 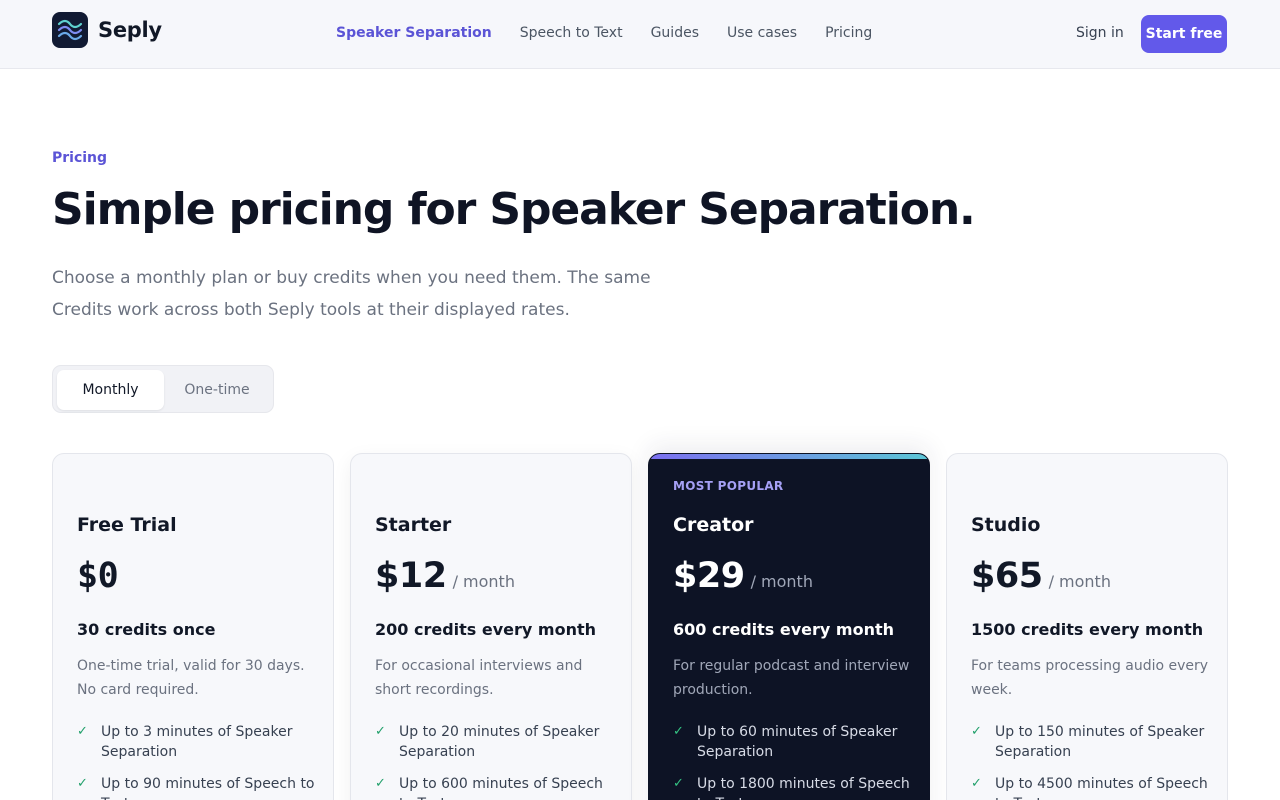 What do you see at coordinates (411, 576) in the screenshot?
I see `plan-price: $12` at bounding box center [411, 576].